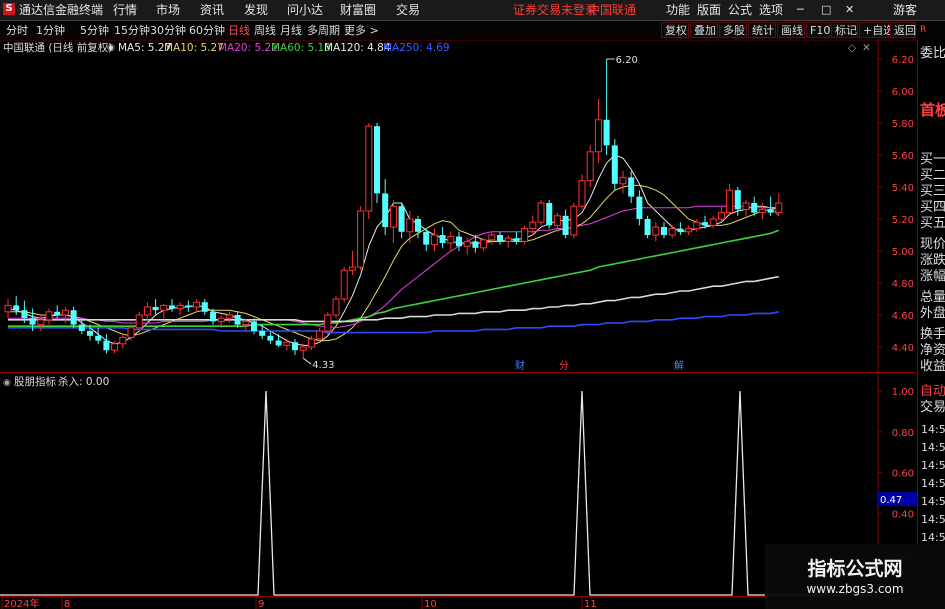  I want to click on close-button: ✕, so click(849, 10).